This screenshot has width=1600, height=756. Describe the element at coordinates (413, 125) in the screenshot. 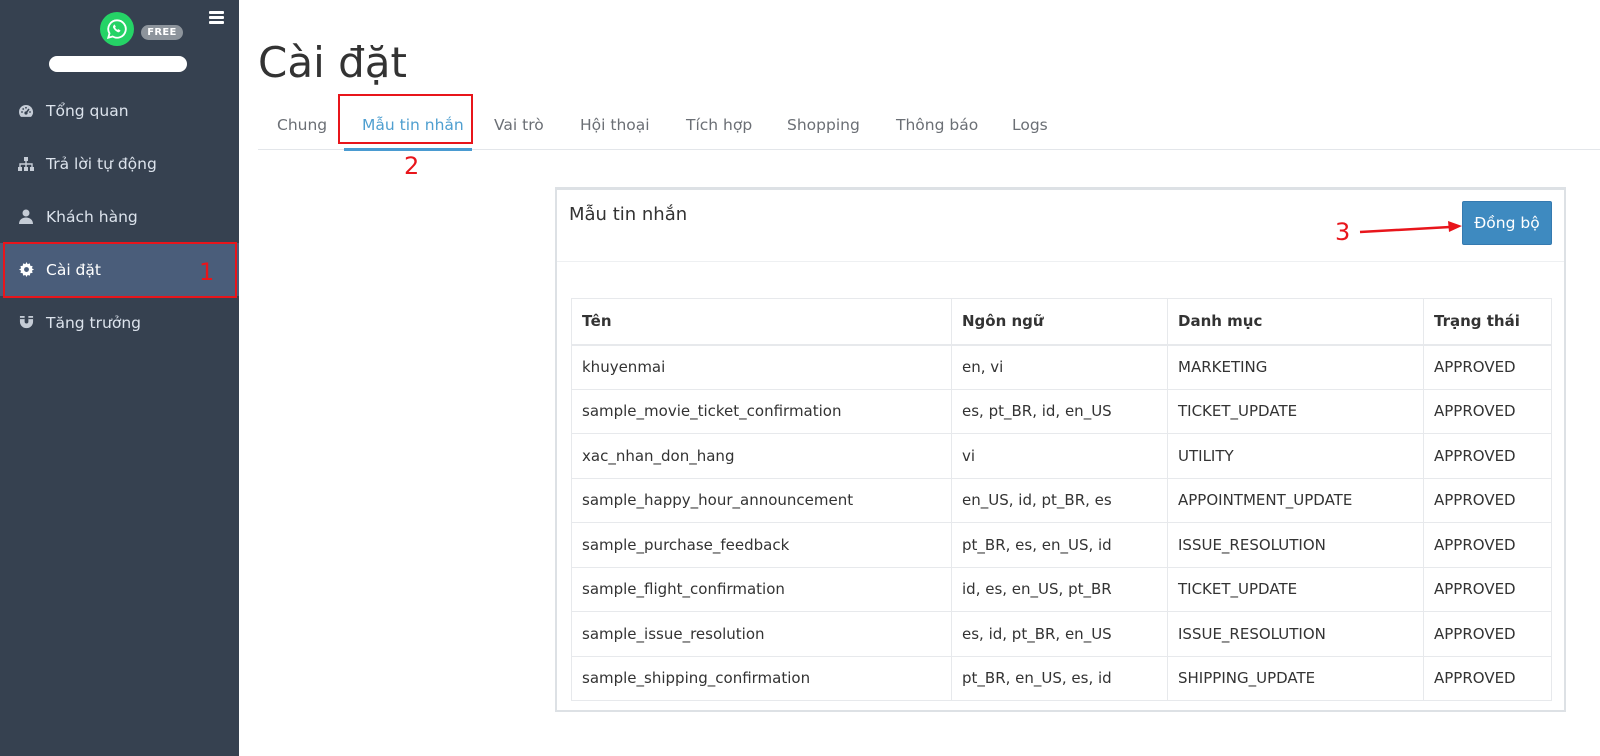

I see `tab-mau-tin-nhan: Mẫu tin nhắn` at that location.